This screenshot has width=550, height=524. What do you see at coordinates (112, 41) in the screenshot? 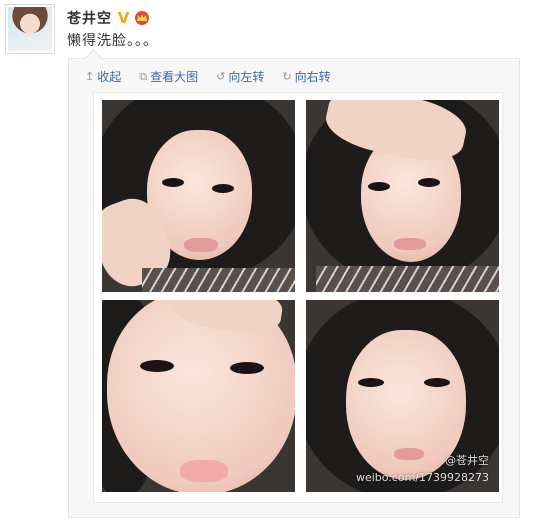
I see `post-text: 懒得洗脸。。。` at bounding box center [112, 41].